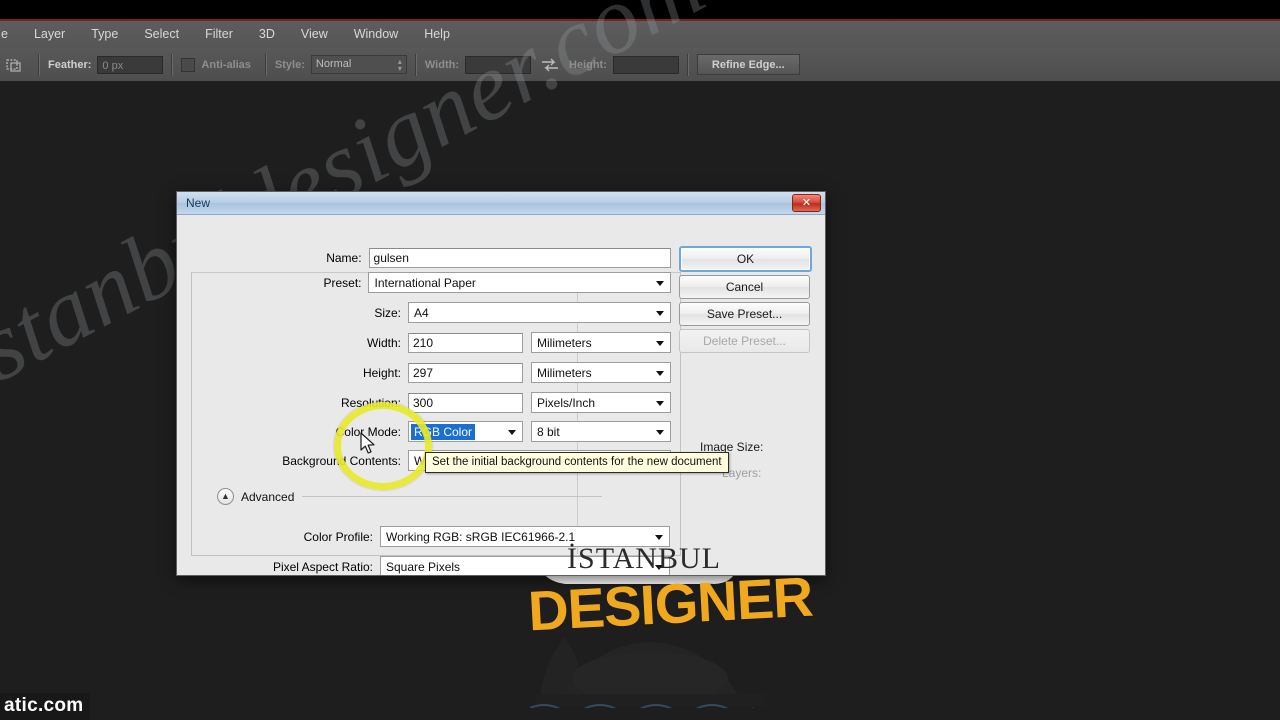 This screenshot has height=720, width=1280. Describe the element at coordinates (226, 64) in the screenshot. I see `anti-alias-label: Anti-alias` at that location.